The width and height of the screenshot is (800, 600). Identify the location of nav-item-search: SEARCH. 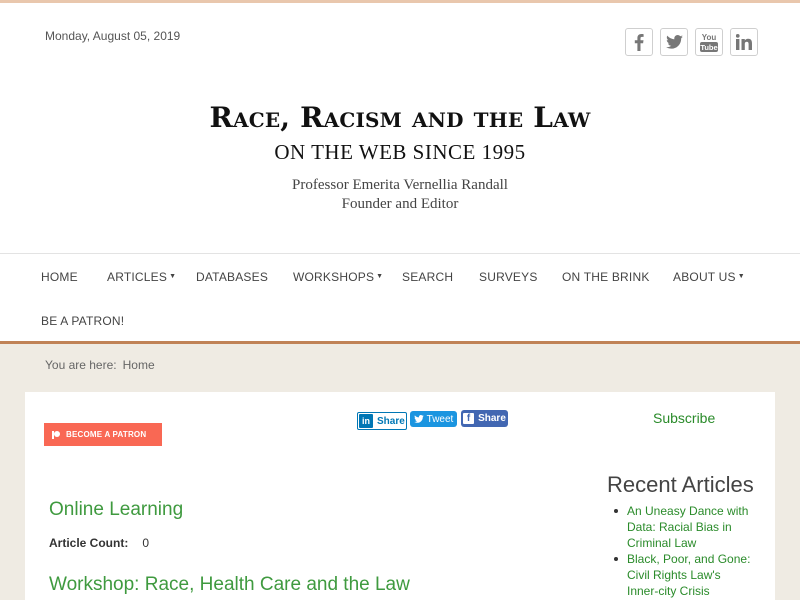
(427, 277).